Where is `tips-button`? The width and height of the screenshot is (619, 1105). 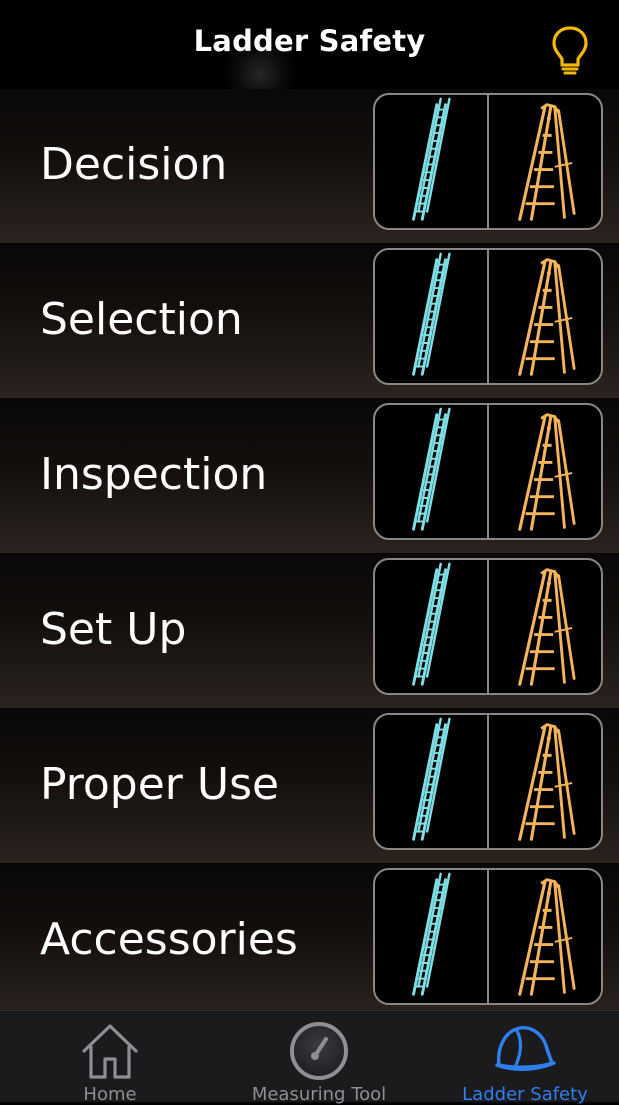 tips-button is located at coordinates (570, 50).